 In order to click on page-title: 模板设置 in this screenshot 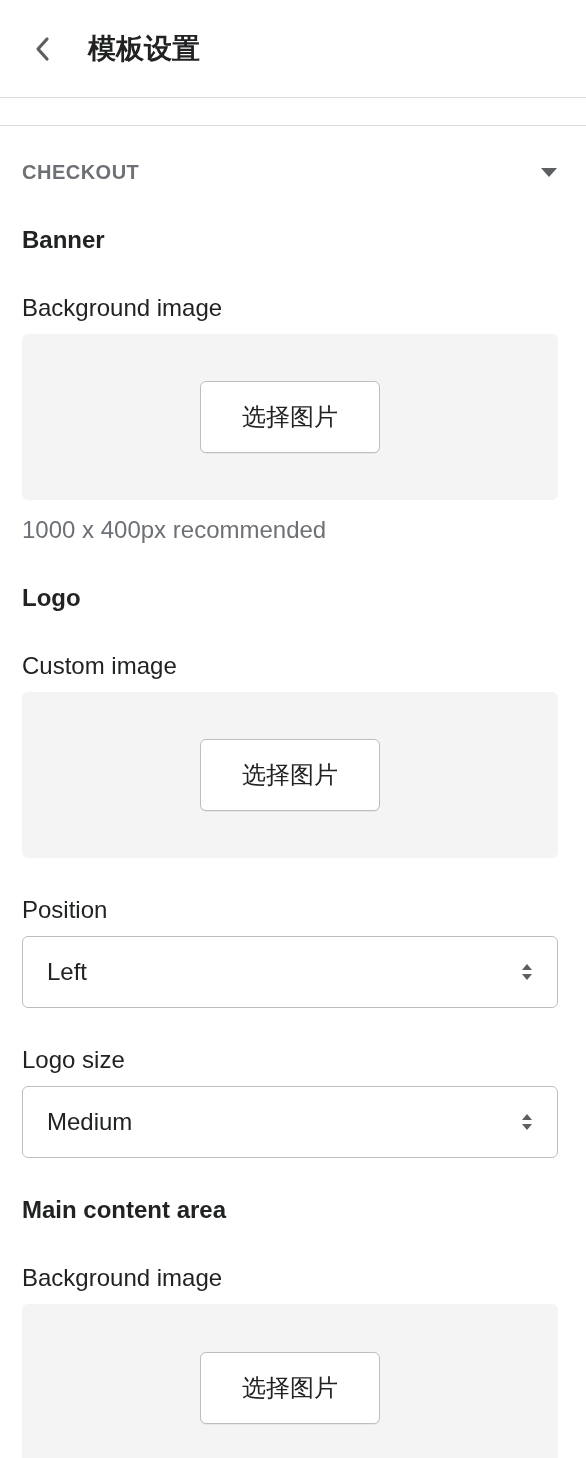, I will do `click(144, 48)`.